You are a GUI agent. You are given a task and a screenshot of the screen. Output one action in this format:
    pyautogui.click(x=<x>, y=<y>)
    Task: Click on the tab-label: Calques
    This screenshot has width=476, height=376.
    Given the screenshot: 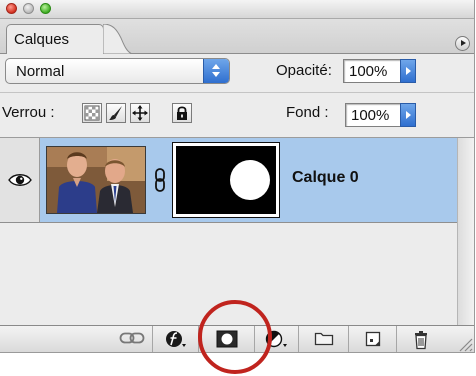 What is the action you would take?
    pyautogui.click(x=42, y=39)
    